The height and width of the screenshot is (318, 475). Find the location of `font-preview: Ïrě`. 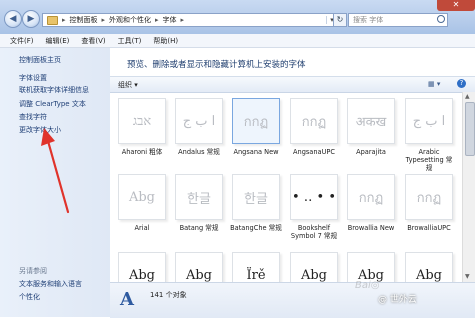

font-preview: Ïrě is located at coordinates (256, 267).